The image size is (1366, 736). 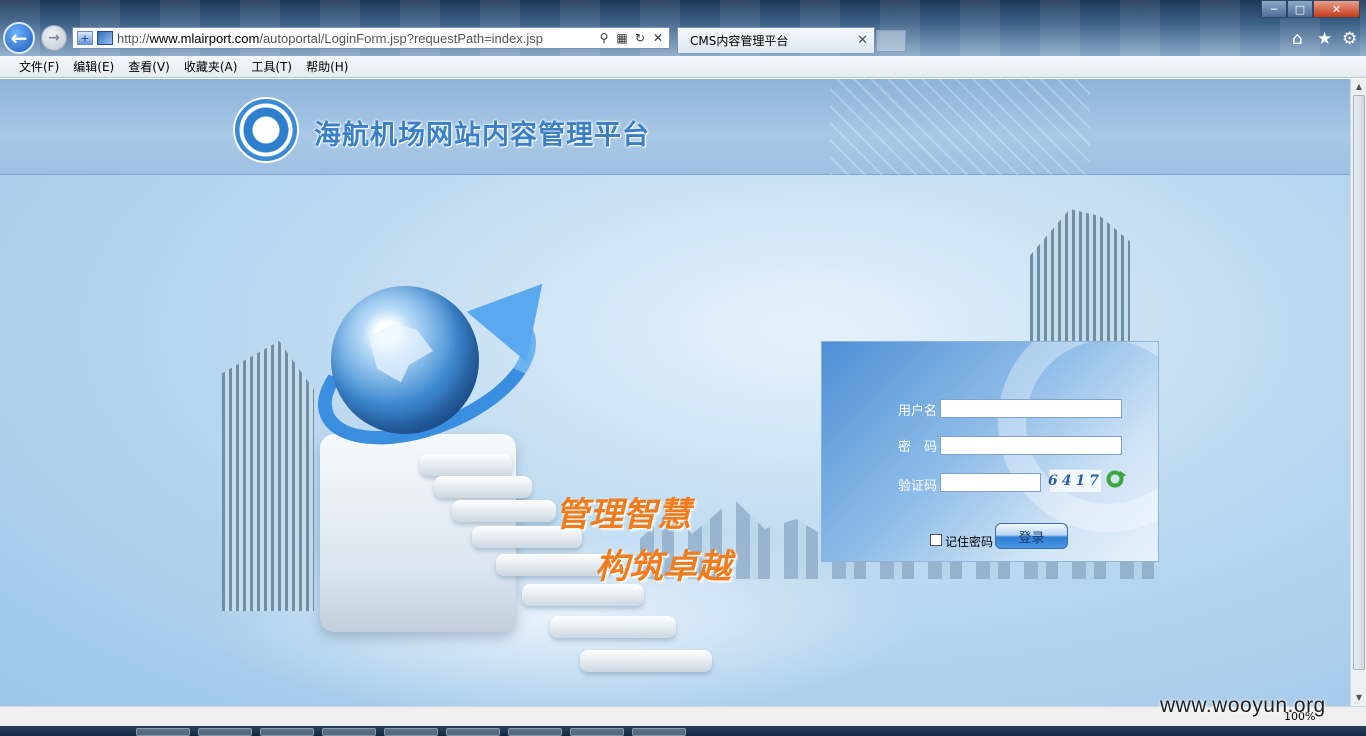 I want to click on remember-password-label: 记住密码, so click(x=969, y=541).